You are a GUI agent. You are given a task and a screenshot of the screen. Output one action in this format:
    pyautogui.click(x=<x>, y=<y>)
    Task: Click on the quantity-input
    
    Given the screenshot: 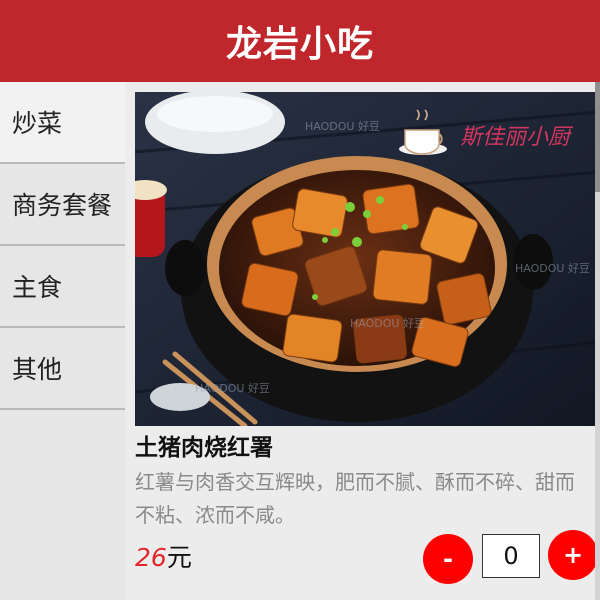 What is the action you would take?
    pyautogui.click(x=511, y=556)
    